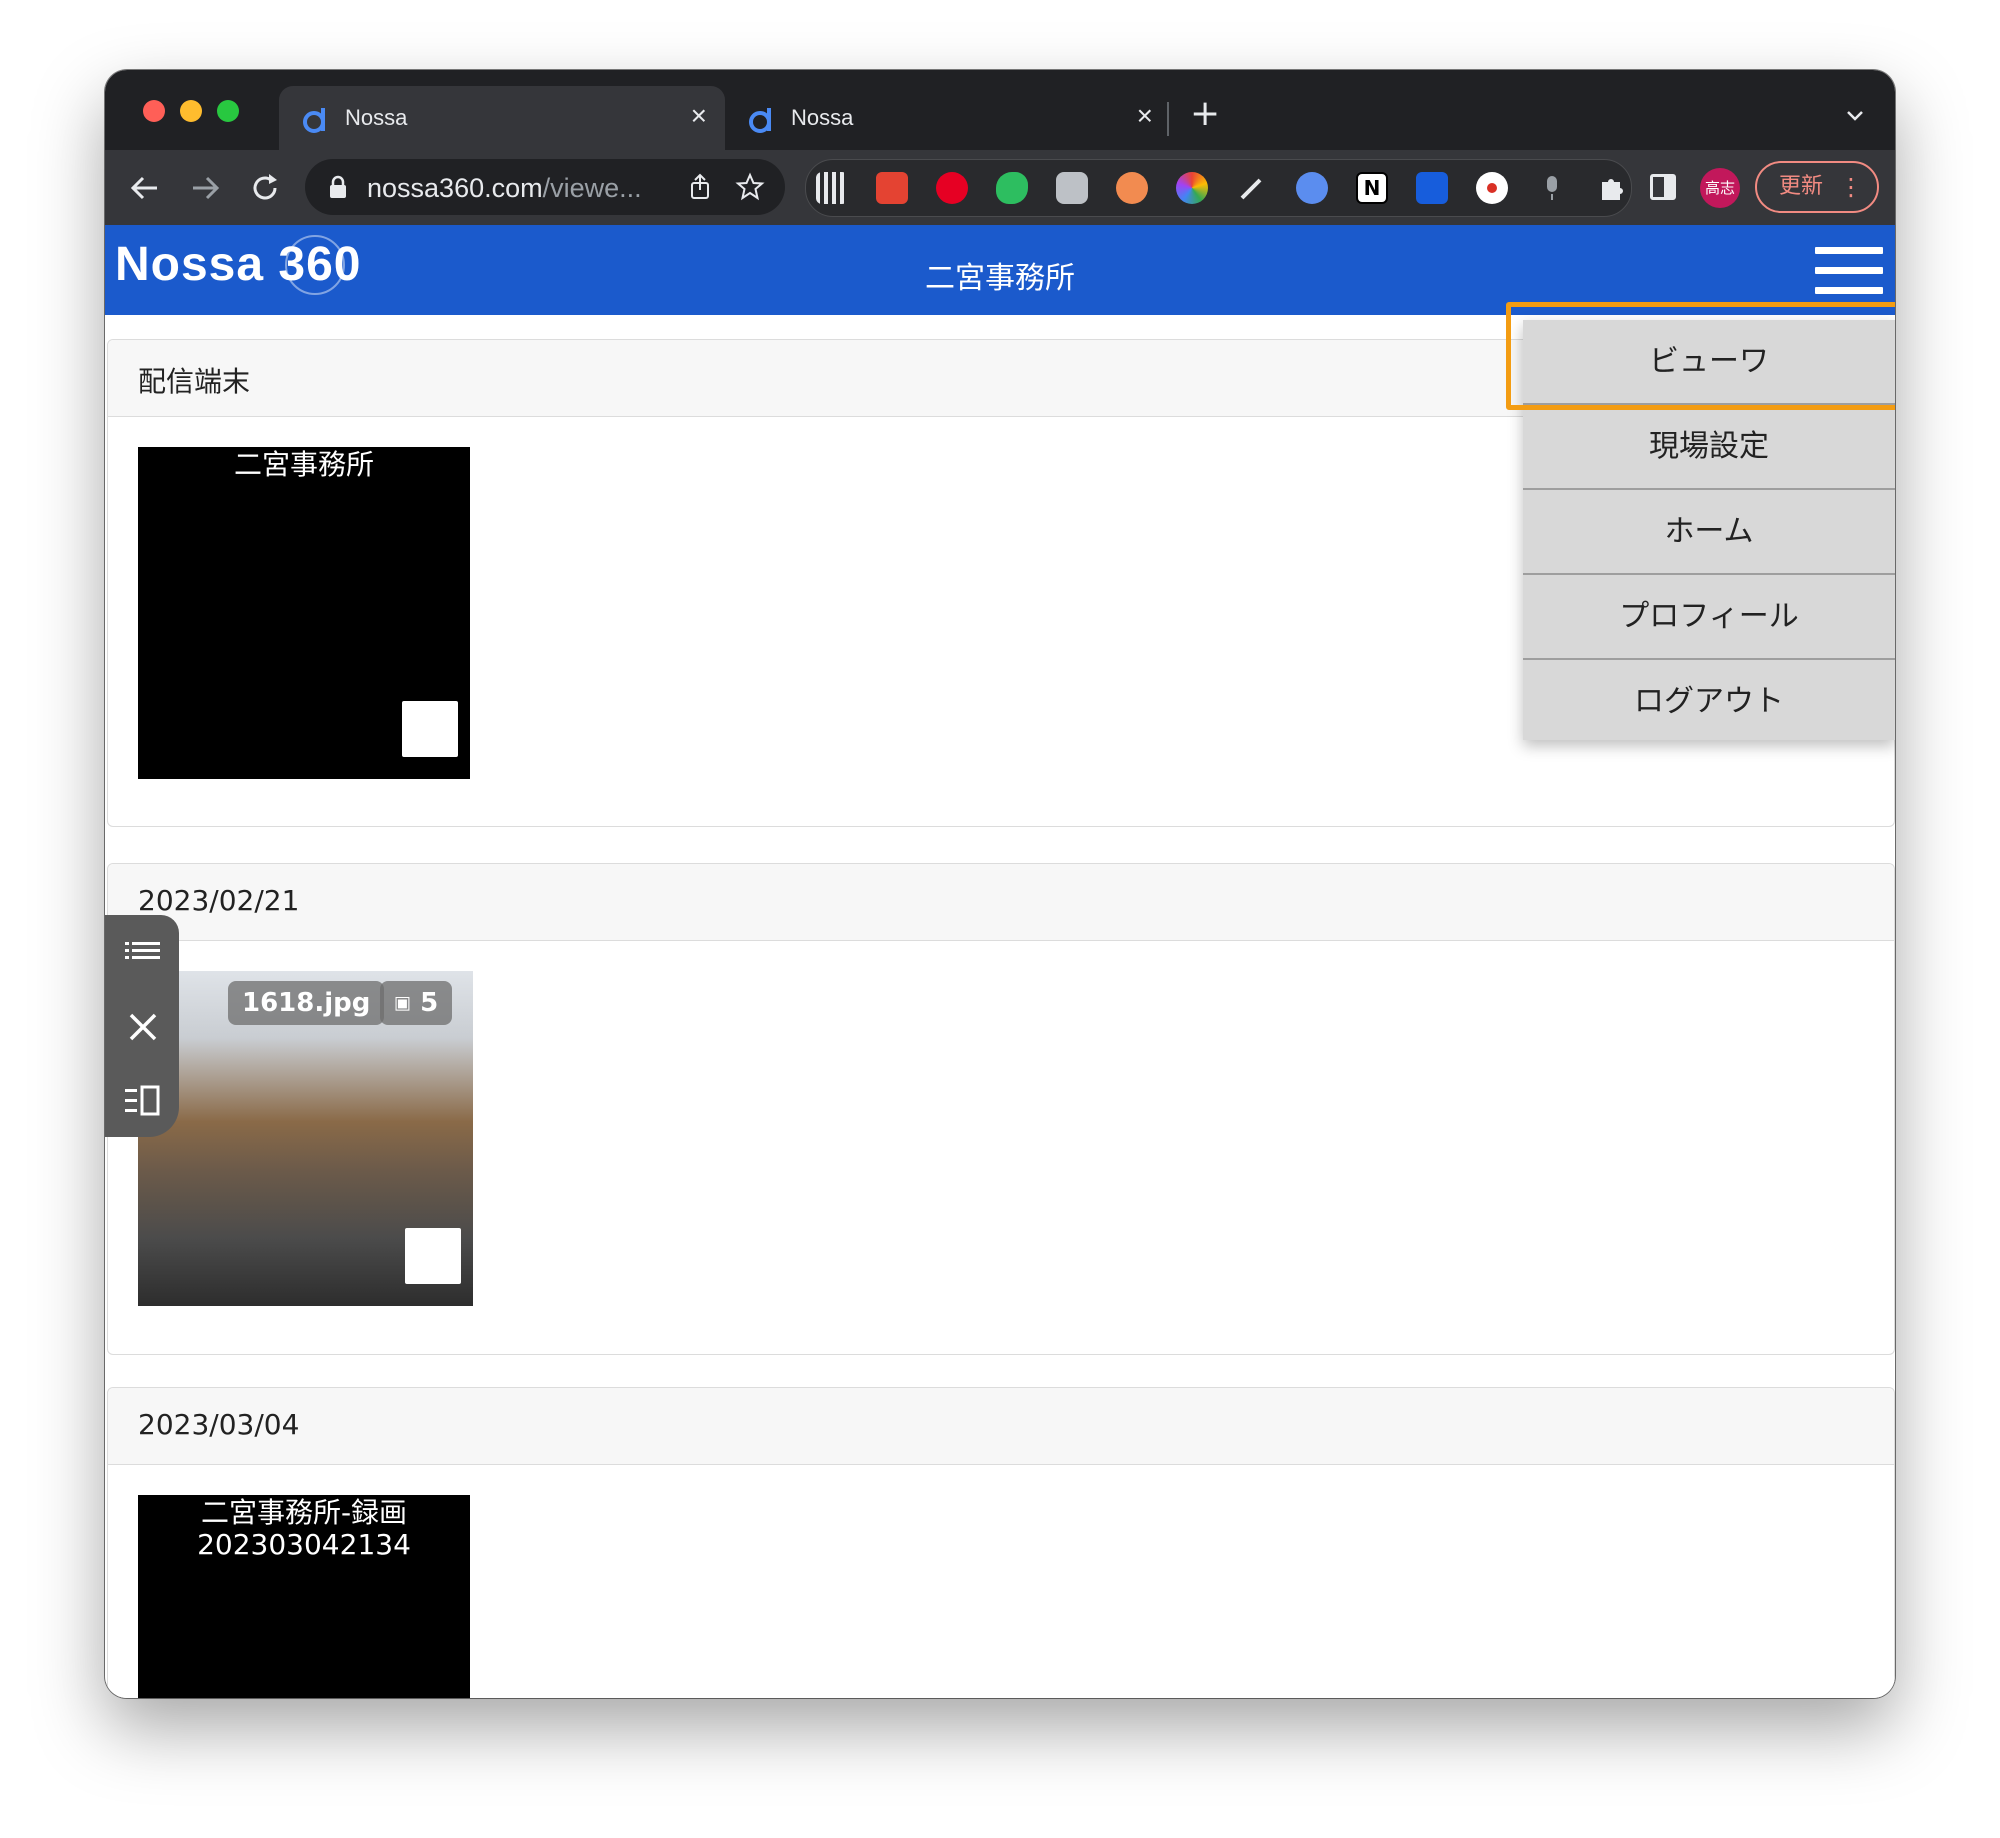 Image resolution: width=2000 pixels, height=1838 pixels. I want to click on browser-toolbar: nossa360.com/viewe... N 高志 更新 ⋮, so click(1000, 187).